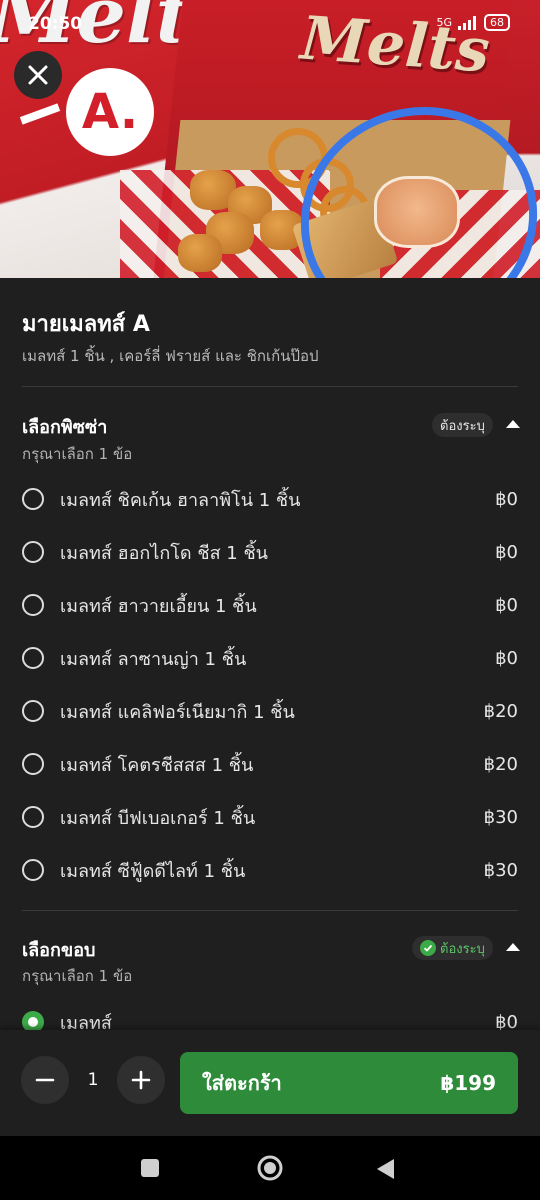 The height and width of the screenshot is (1200, 540). Describe the element at coordinates (150, 1168) in the screenshot. I see `recents-icon` at that location.